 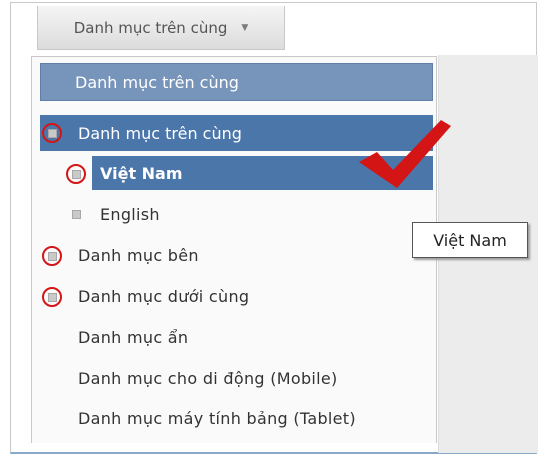 What do you see at coordinates (130, 214) in the screenshot?
I see `menu-item-english: English` at bounding box center [130, 214].